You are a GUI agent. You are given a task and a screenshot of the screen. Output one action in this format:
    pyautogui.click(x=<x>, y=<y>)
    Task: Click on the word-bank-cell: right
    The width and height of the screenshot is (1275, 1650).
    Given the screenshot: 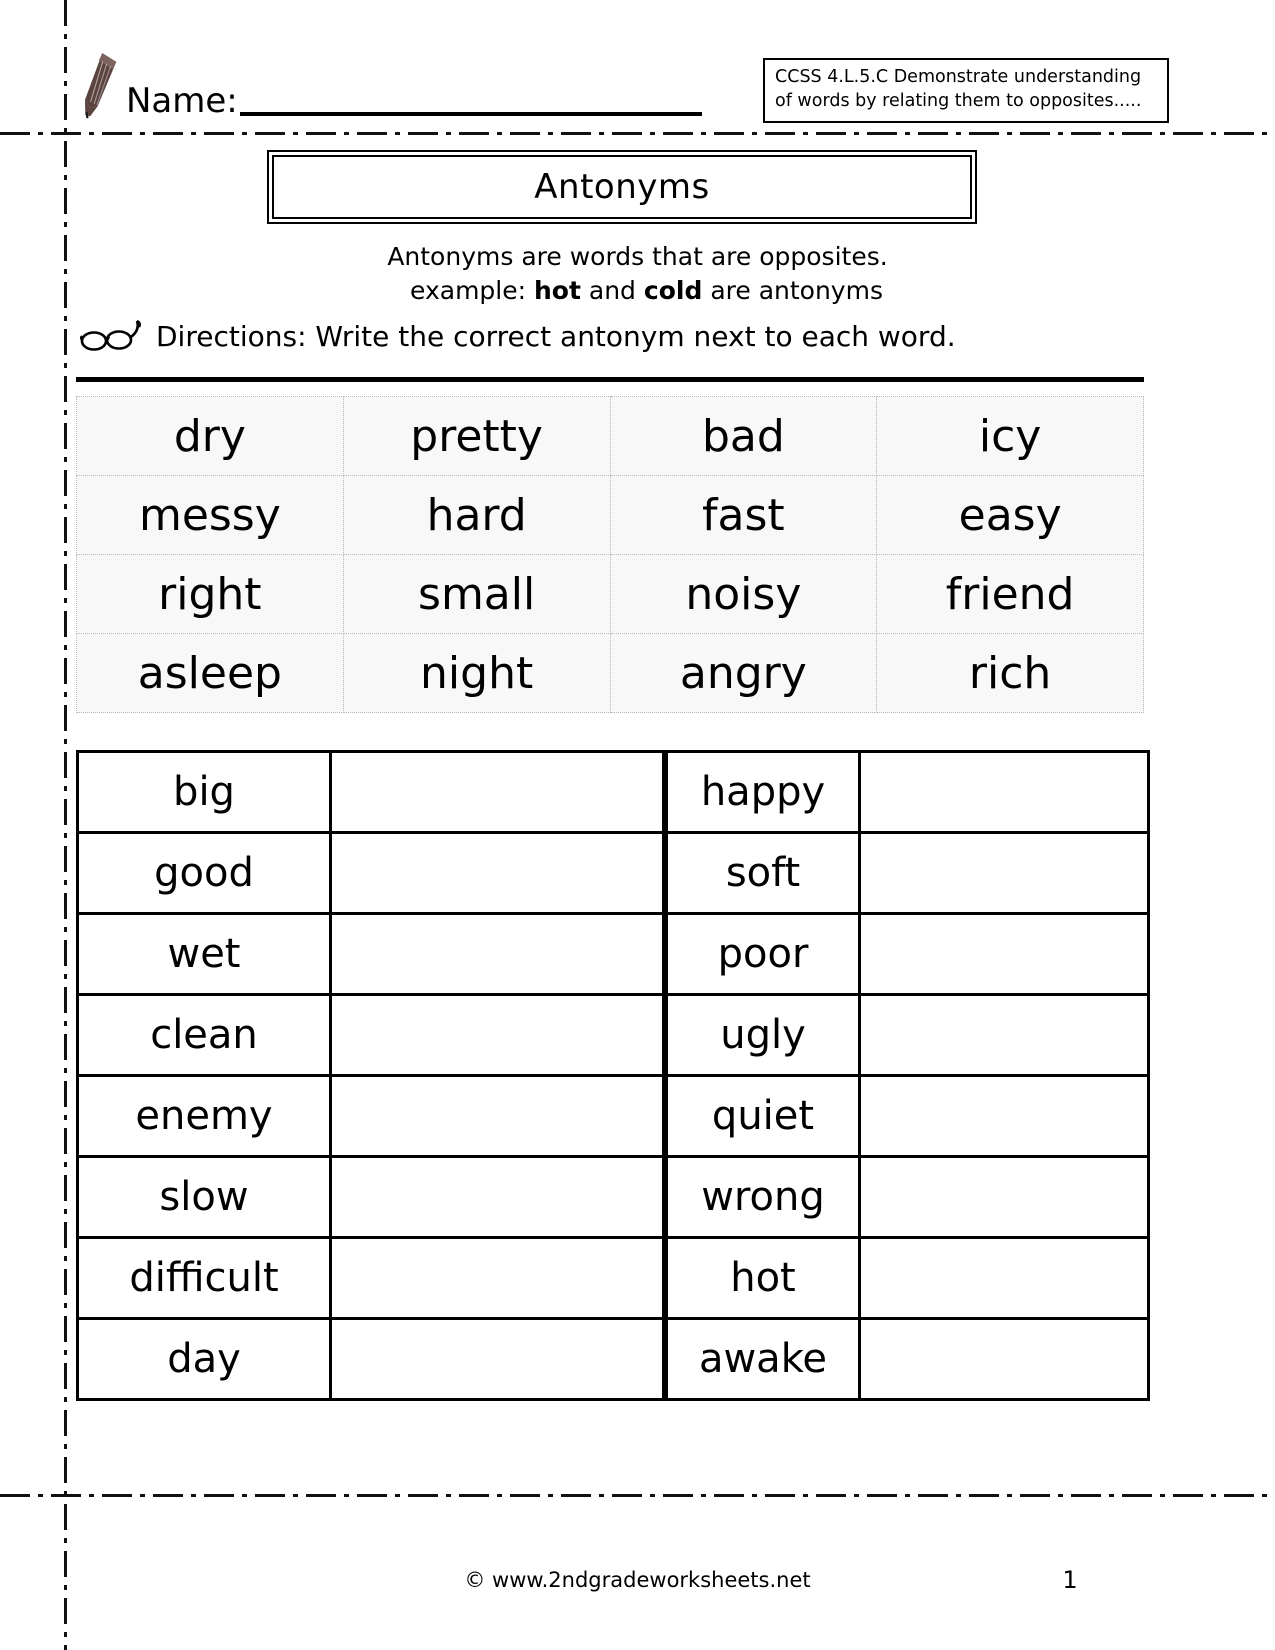 What is the action you would take?
    pyautogui.click(x=210, y=594)
    